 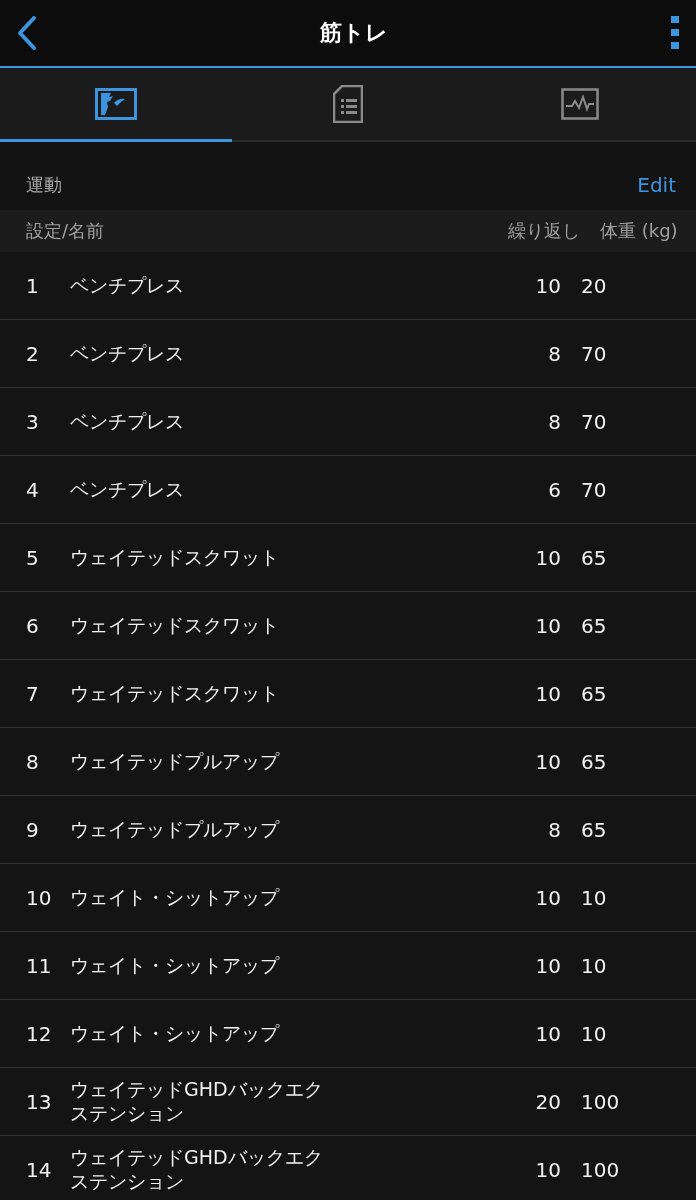 What do you see at coordinates (656, 185) in the screenshot?
I see `edit-link: Edit` at bounding box center [656, 185].